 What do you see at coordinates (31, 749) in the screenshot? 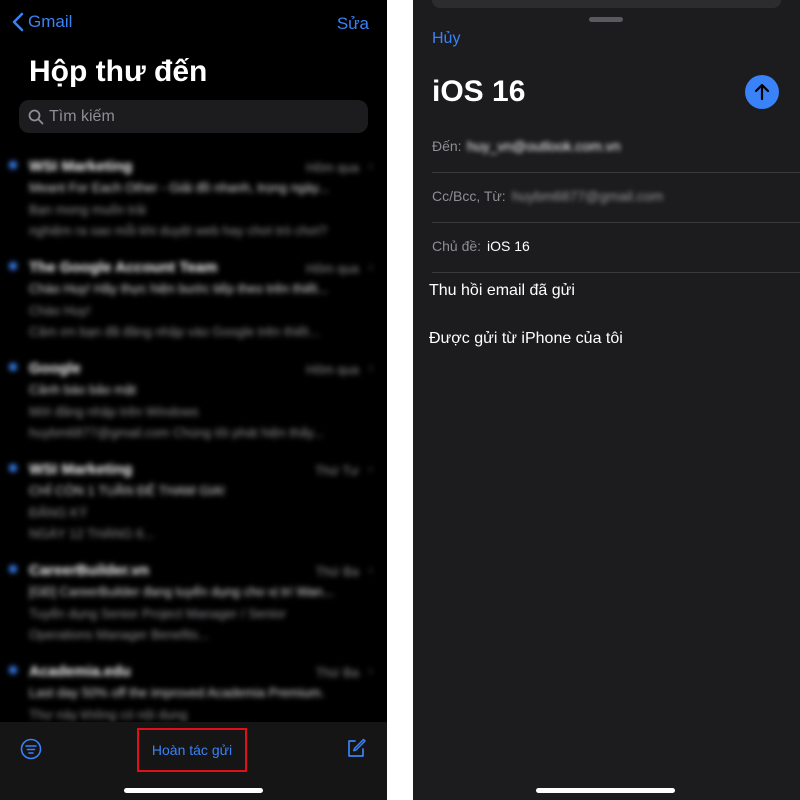
I see `filter-icon` at bounding box center [31, 749].